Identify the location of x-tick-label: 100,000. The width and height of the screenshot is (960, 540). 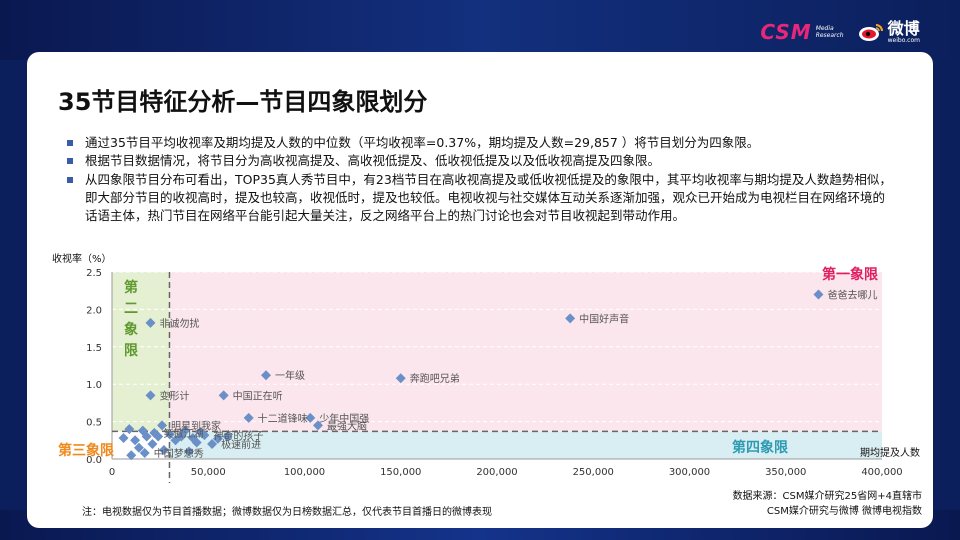
(304, 472).